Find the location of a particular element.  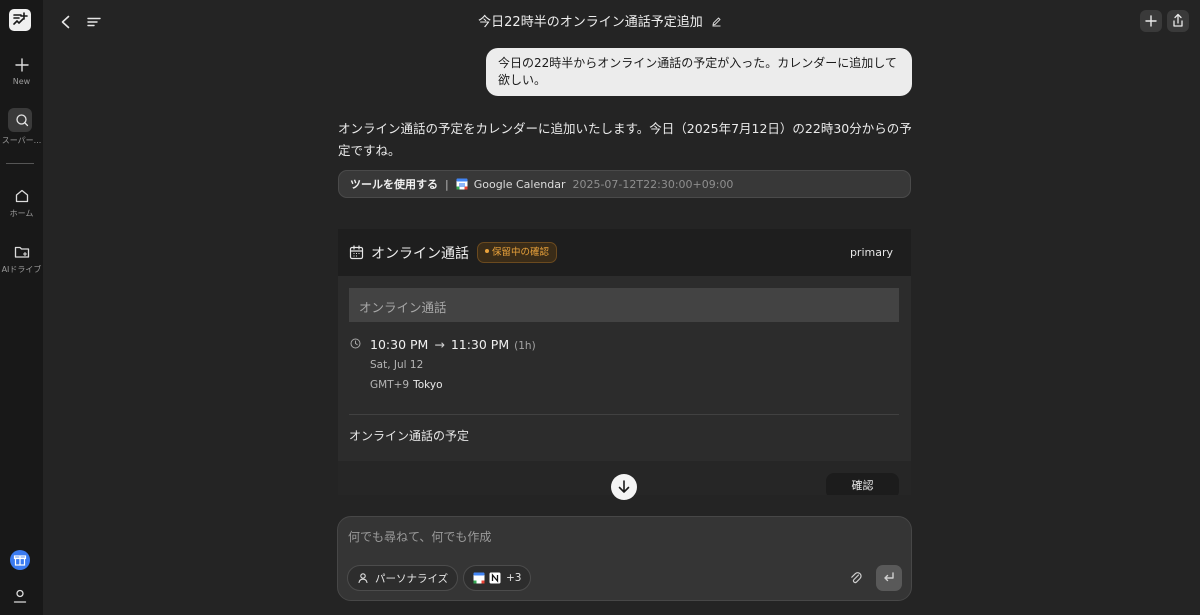

sidebar-item-home: ホーム is located at coordinates (21, 203).